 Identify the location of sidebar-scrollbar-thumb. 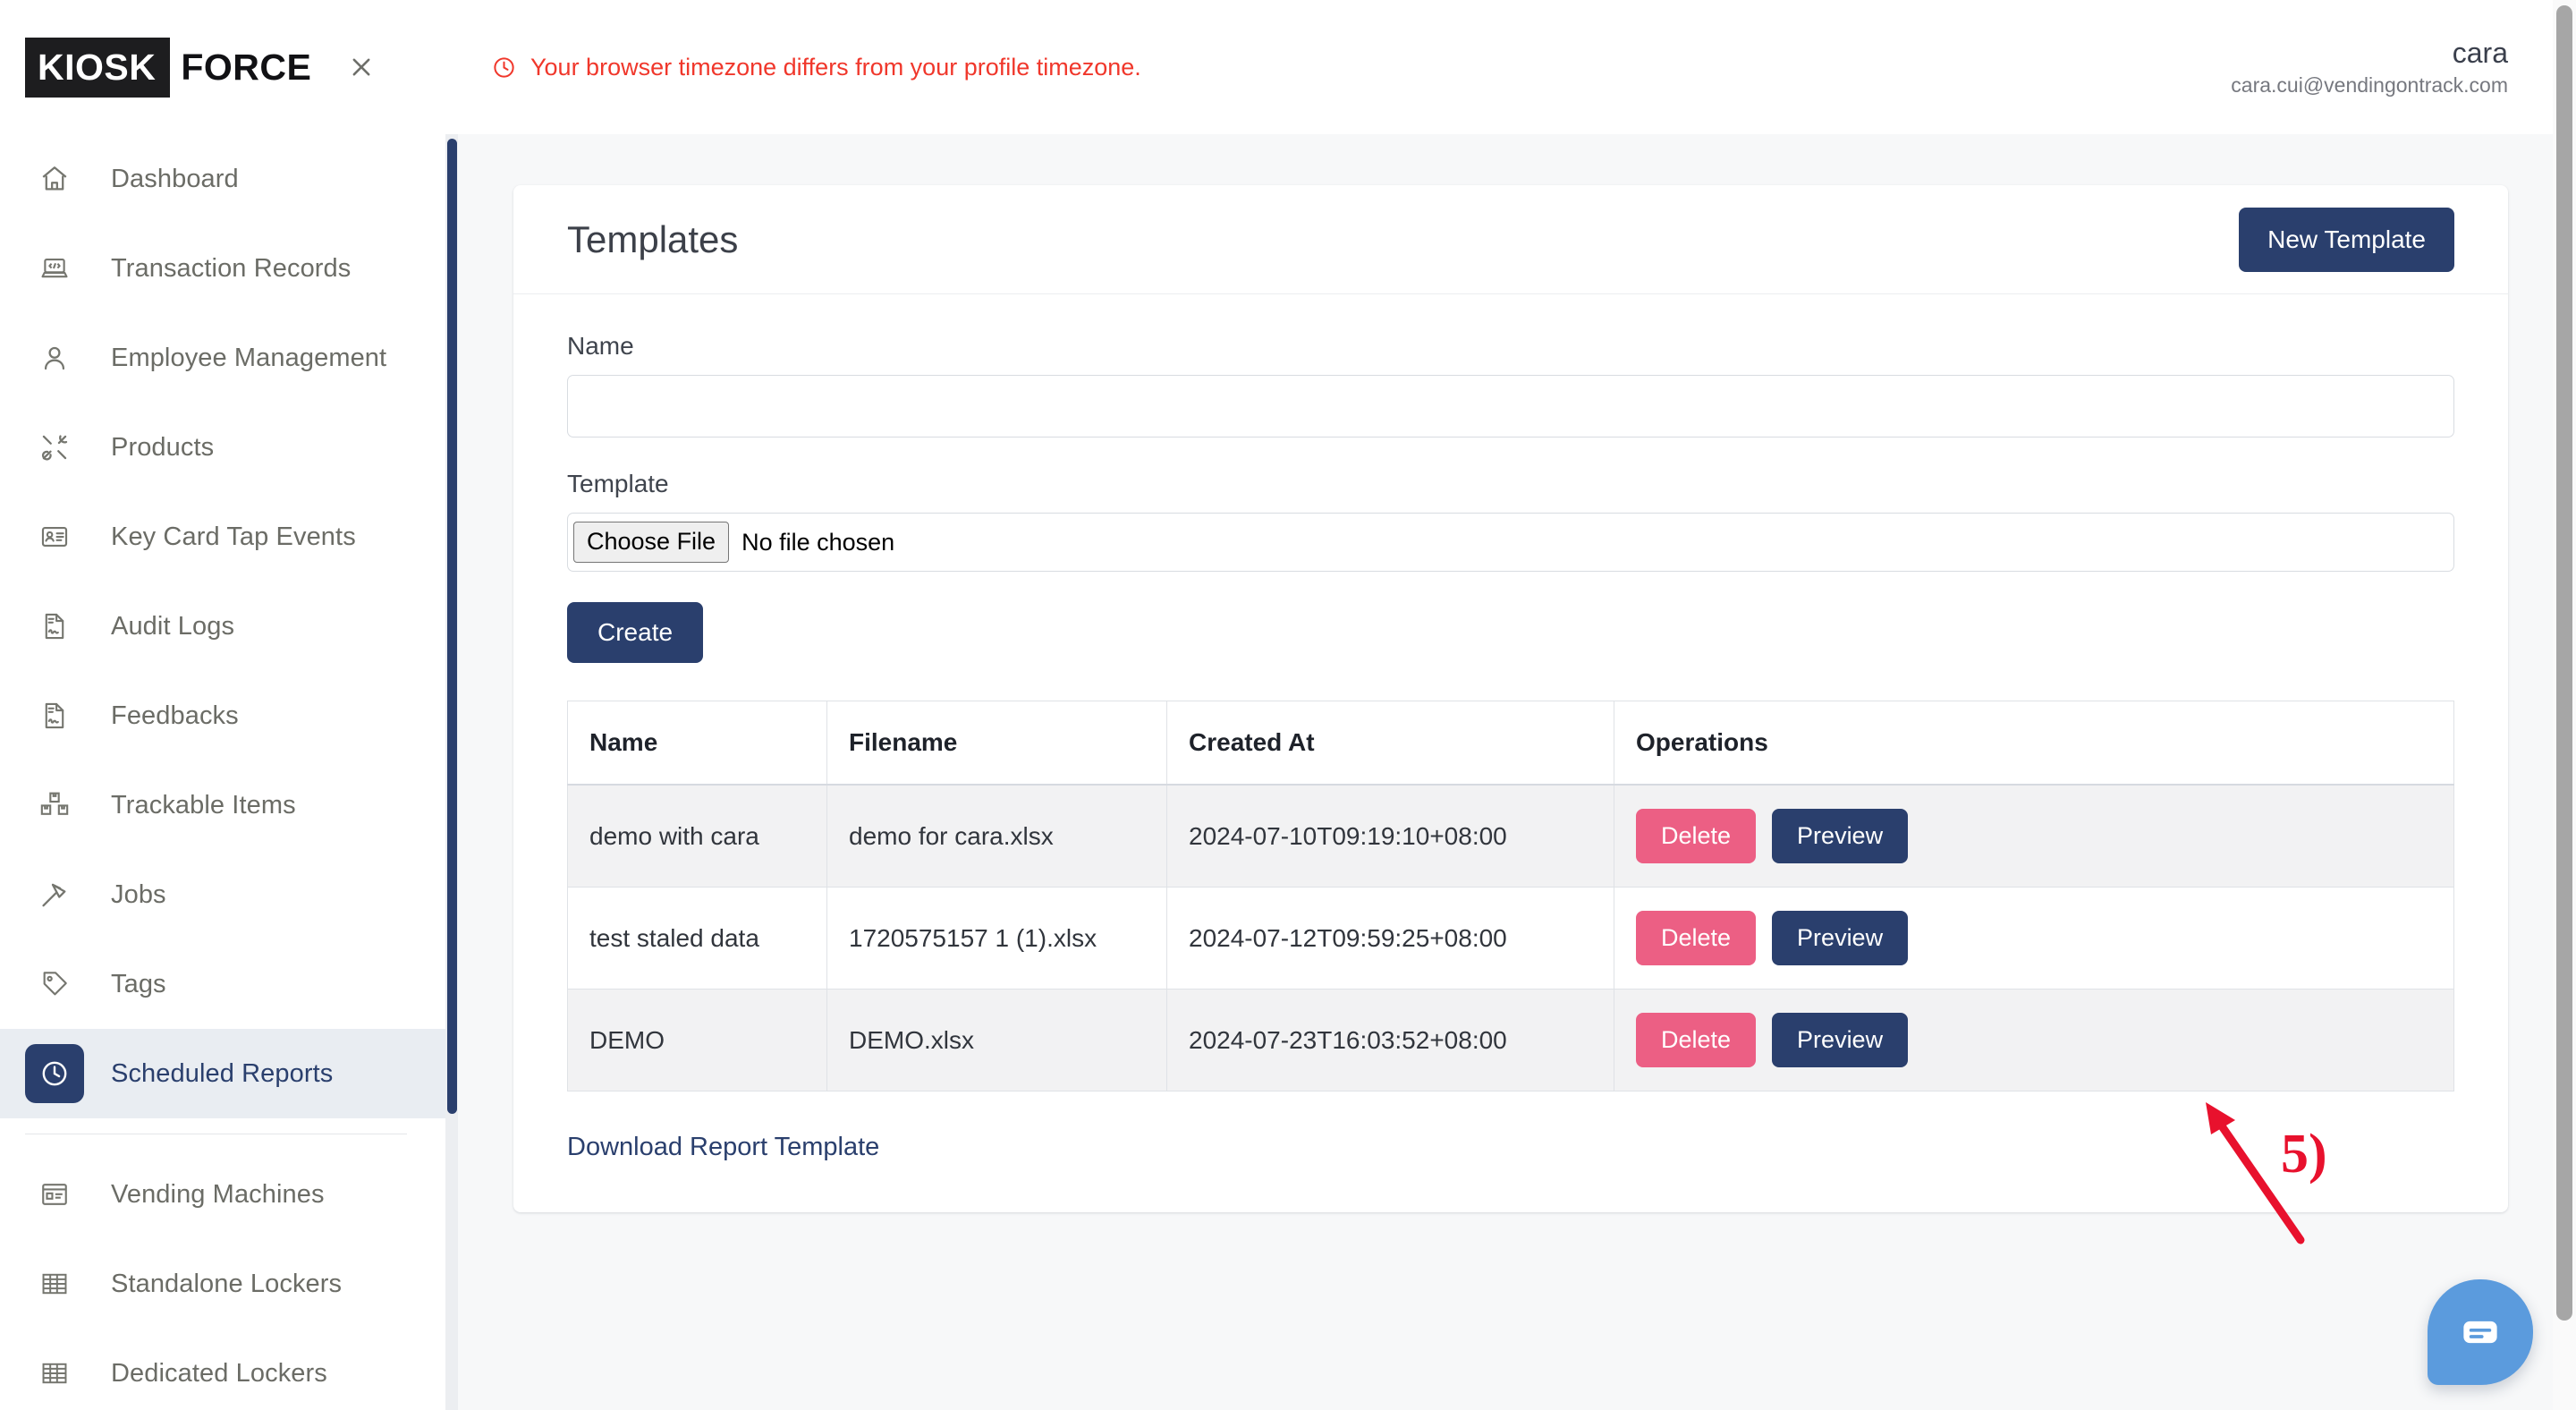
(452, 627).